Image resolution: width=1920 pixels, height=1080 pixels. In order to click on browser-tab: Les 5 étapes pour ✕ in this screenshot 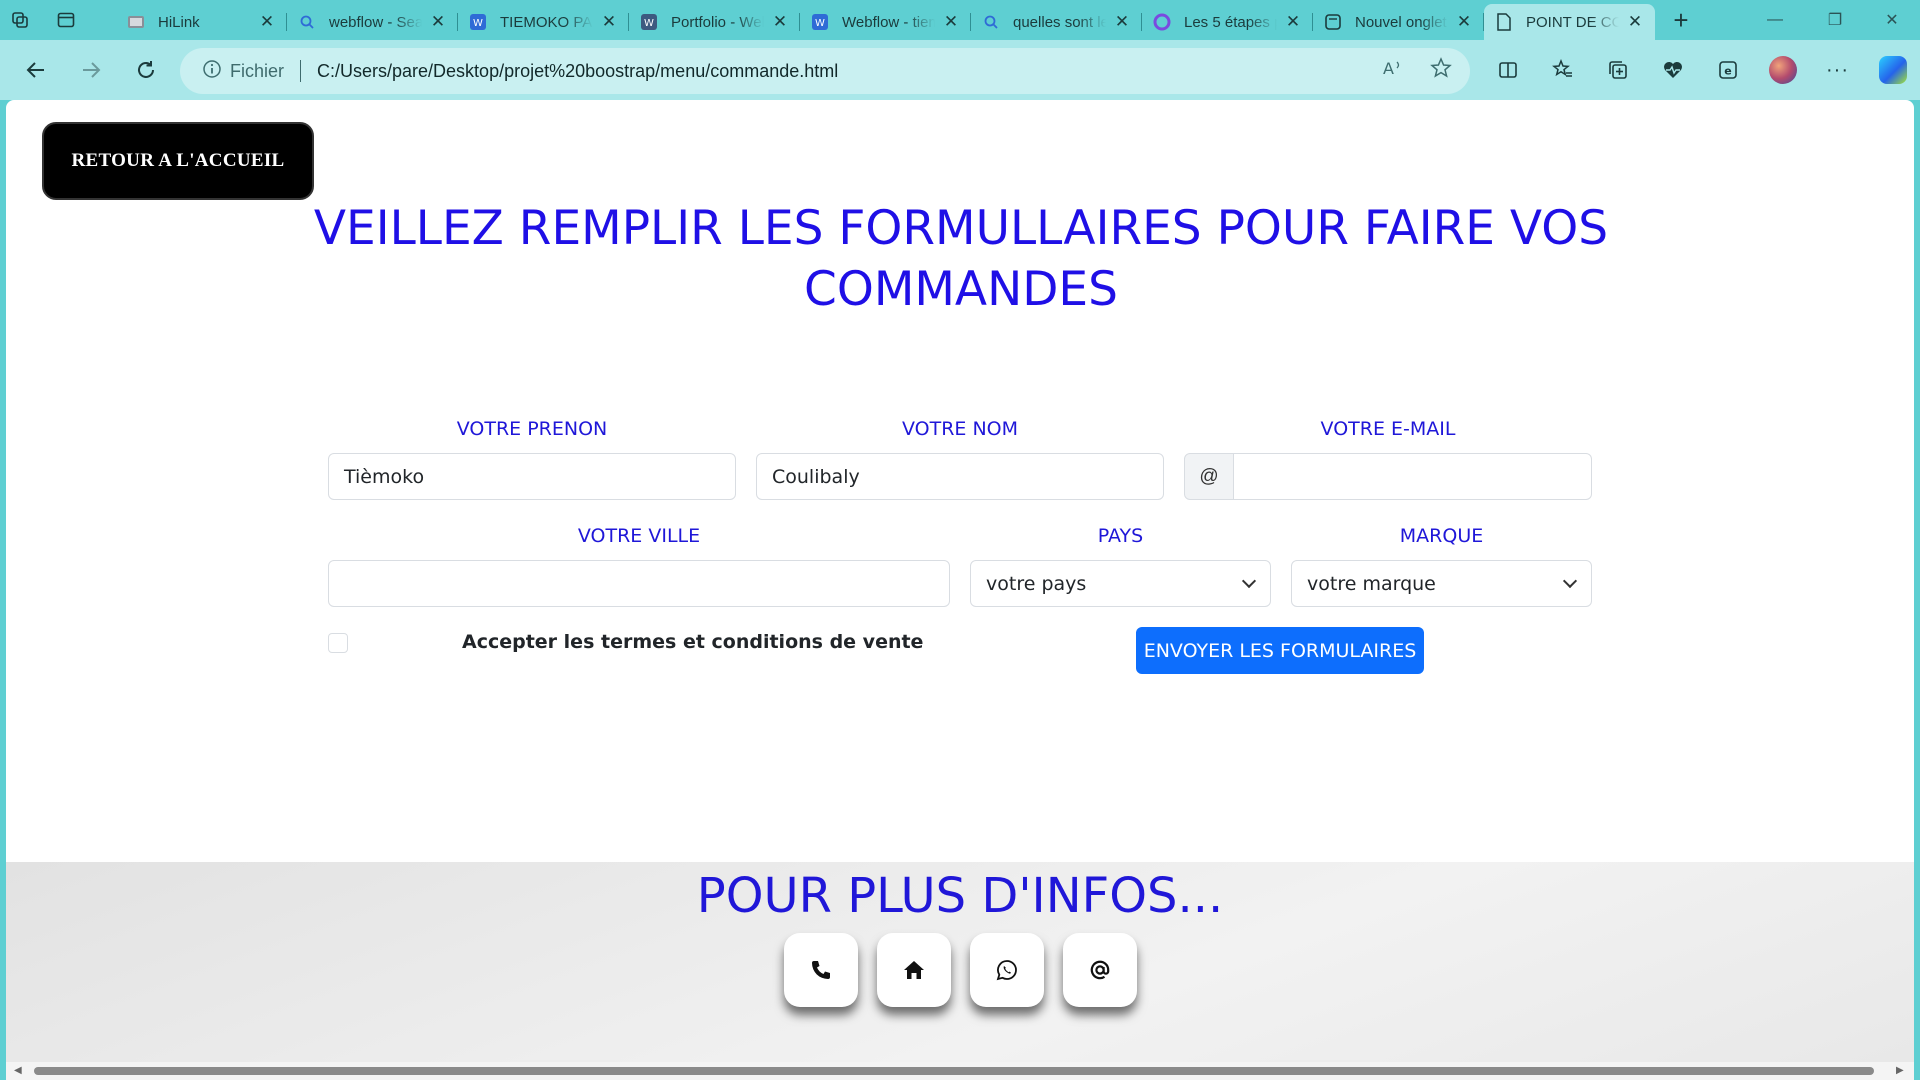, I will do `click(1227, 22)`.